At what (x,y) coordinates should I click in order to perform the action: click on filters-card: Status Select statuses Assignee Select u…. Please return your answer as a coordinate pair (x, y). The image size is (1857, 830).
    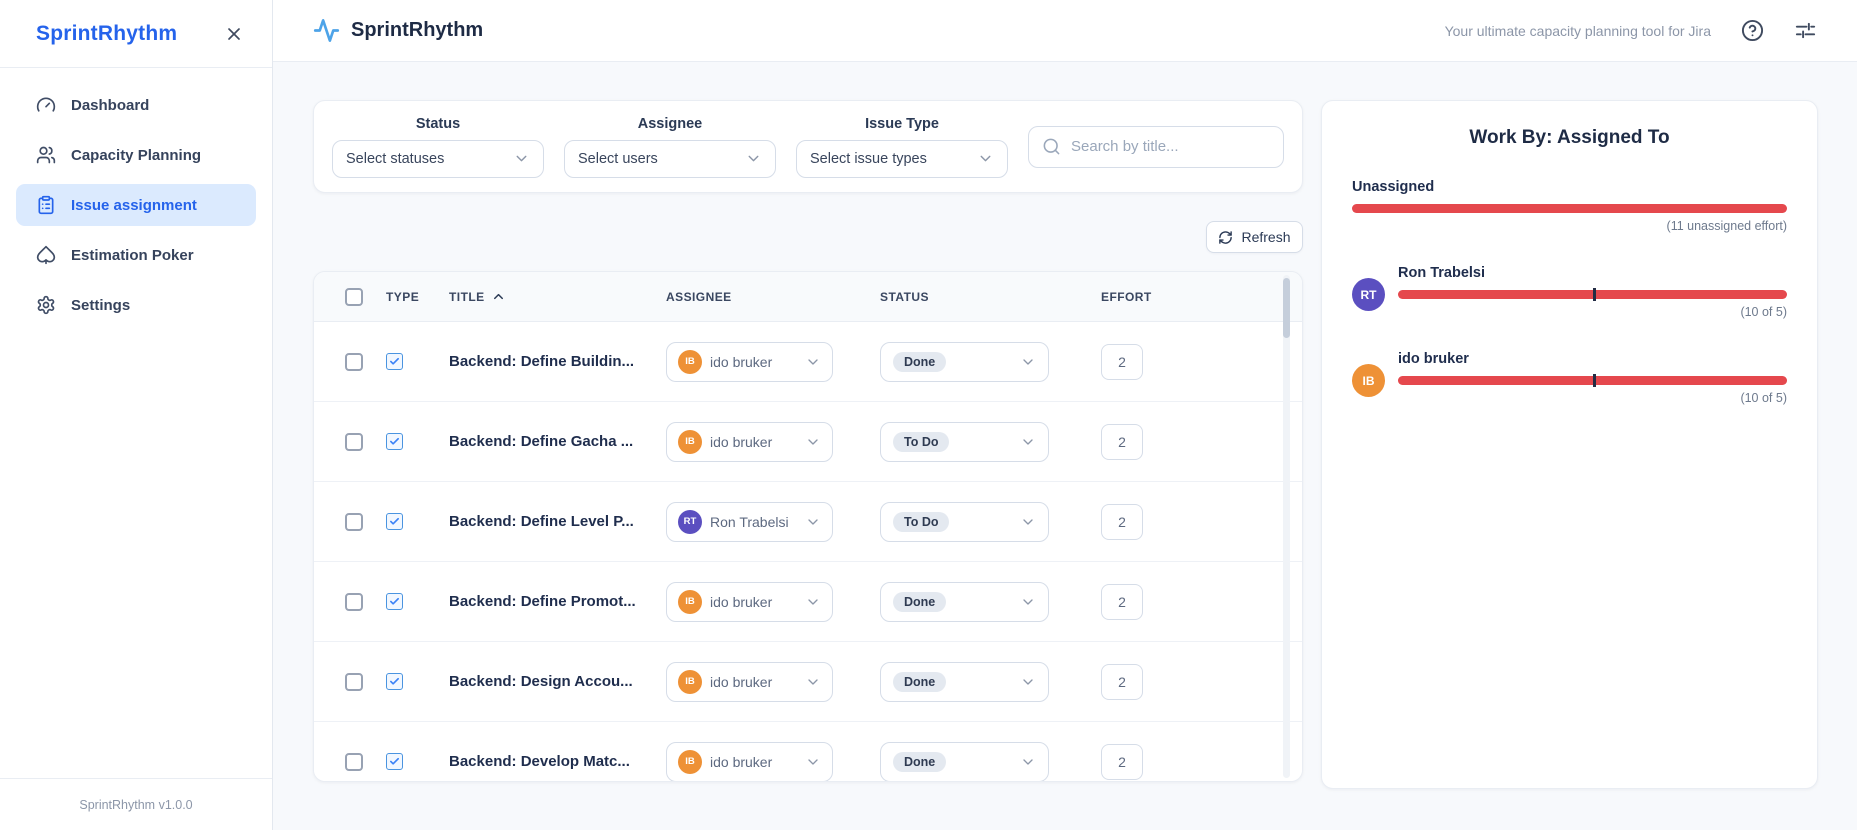
    Looking at the image, I should click on (808, 146).